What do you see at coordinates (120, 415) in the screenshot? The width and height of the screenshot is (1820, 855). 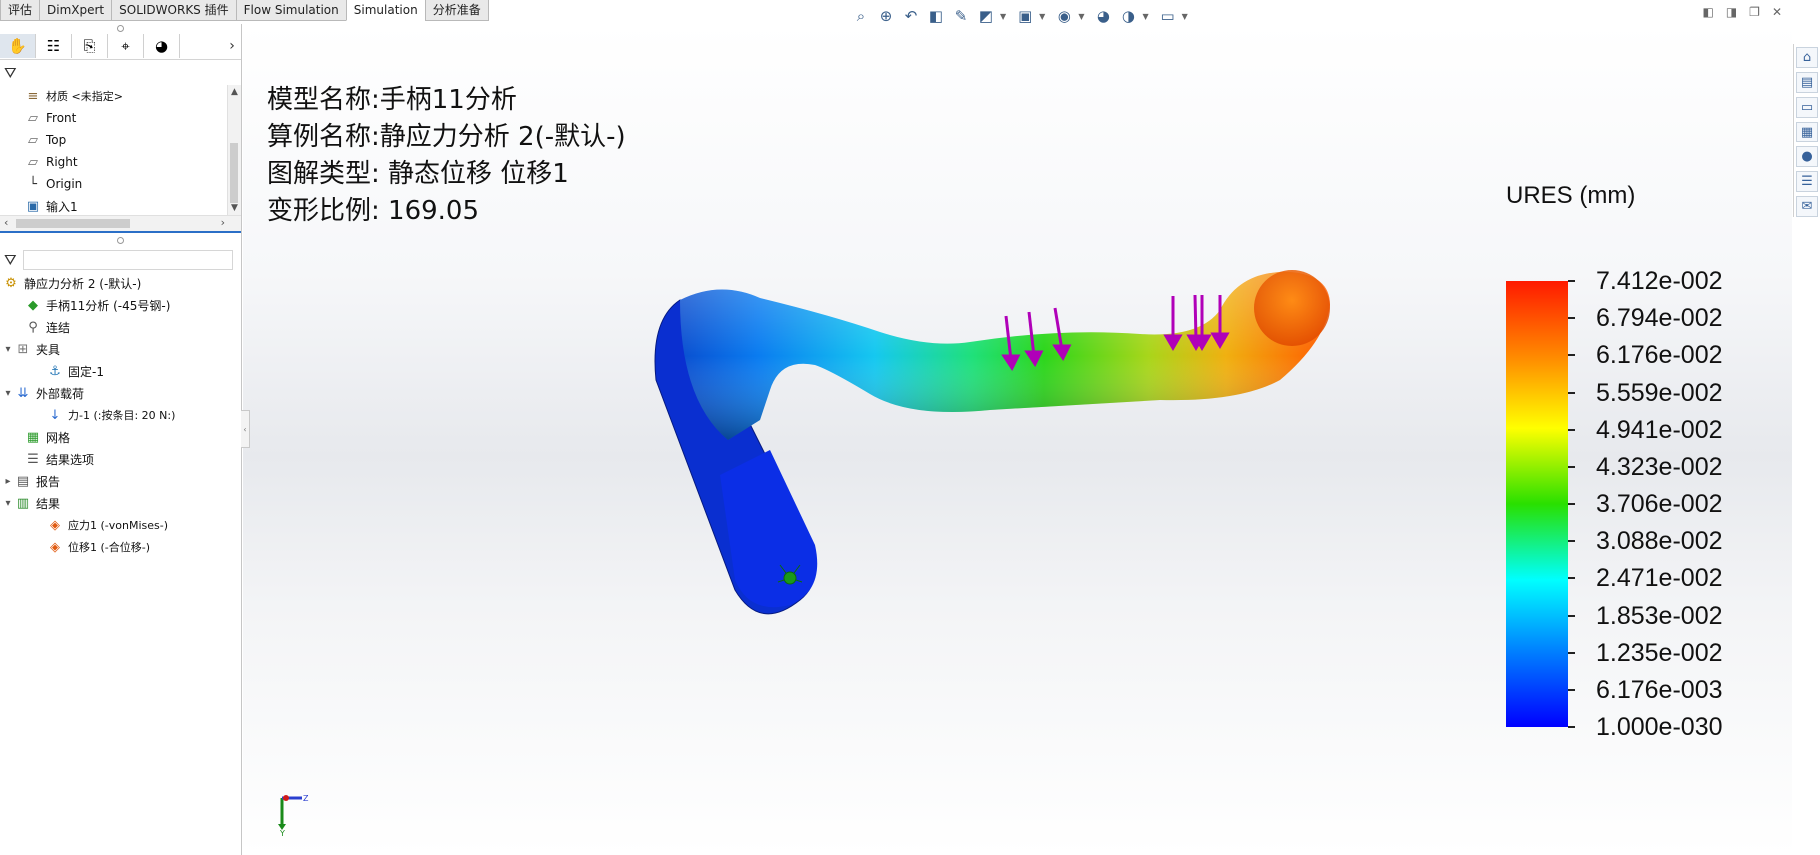 I see `tree-item-force-1: ↓ 力-1 (:按条目: 20 N:)` at bounding box center [120, 415].